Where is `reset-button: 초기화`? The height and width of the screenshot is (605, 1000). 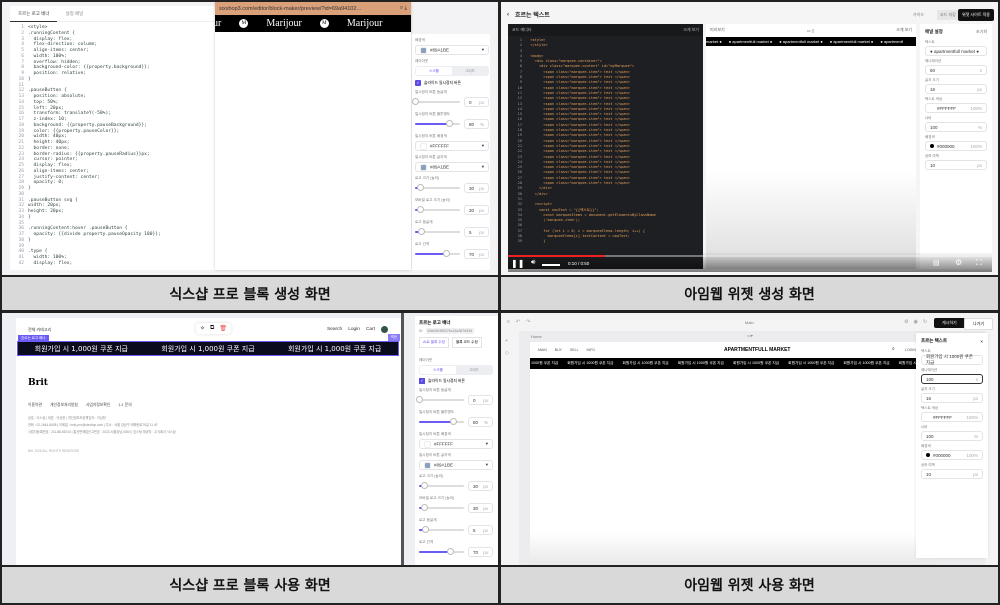 reset-button: 초기화 is located at coordinates (981, 32).